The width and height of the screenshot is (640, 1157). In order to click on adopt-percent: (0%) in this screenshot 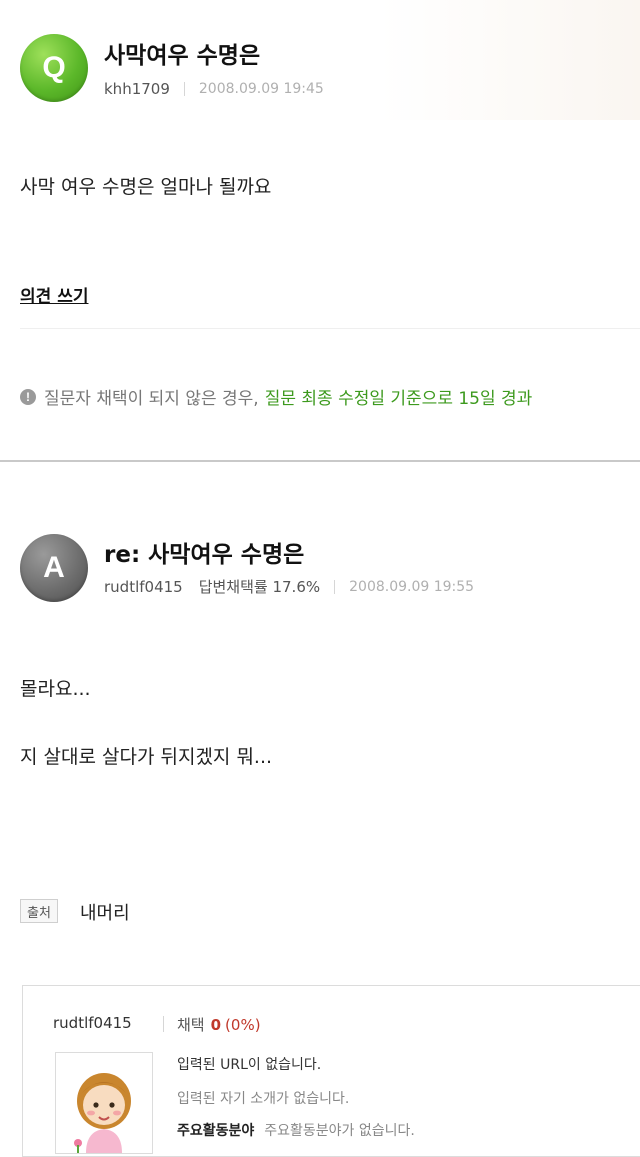, I will do `click(243, 1025)`.